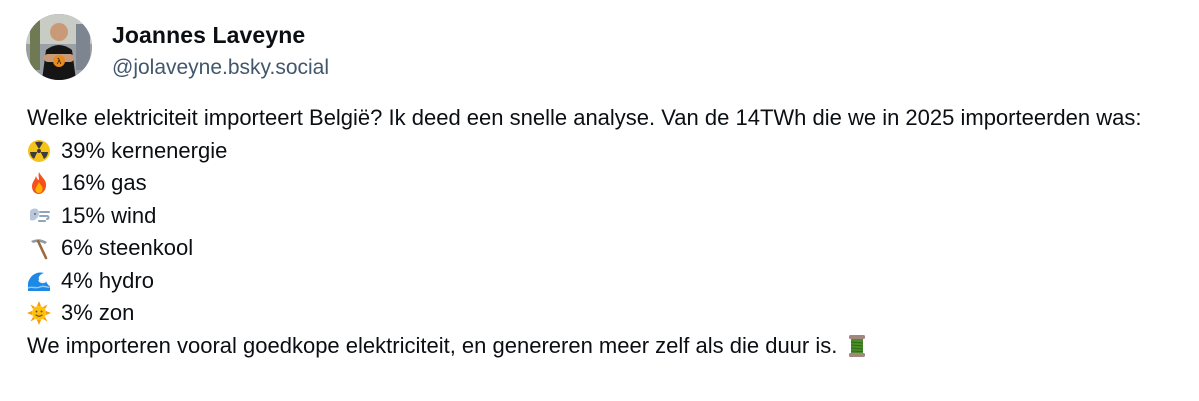  What do you see at coordinates (39, 281) in the screenshot?
I see `water-wave-icon` at bounding box center [39, 281].